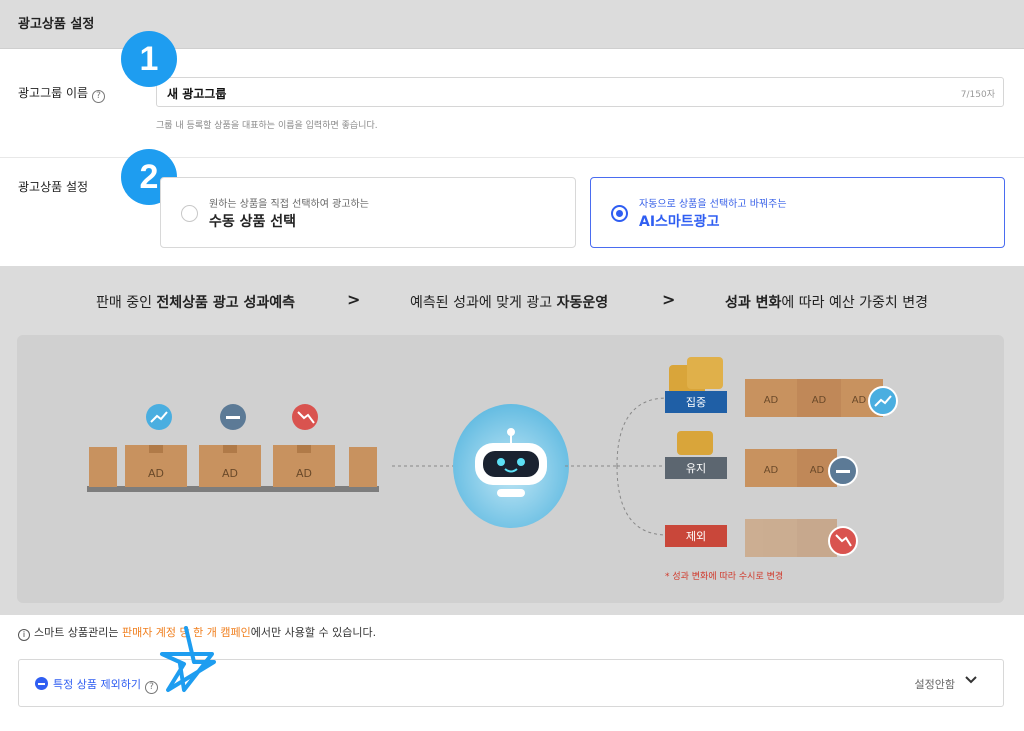  I want to click on group-name-label: 광고그룹 이름, so click(53, 93).